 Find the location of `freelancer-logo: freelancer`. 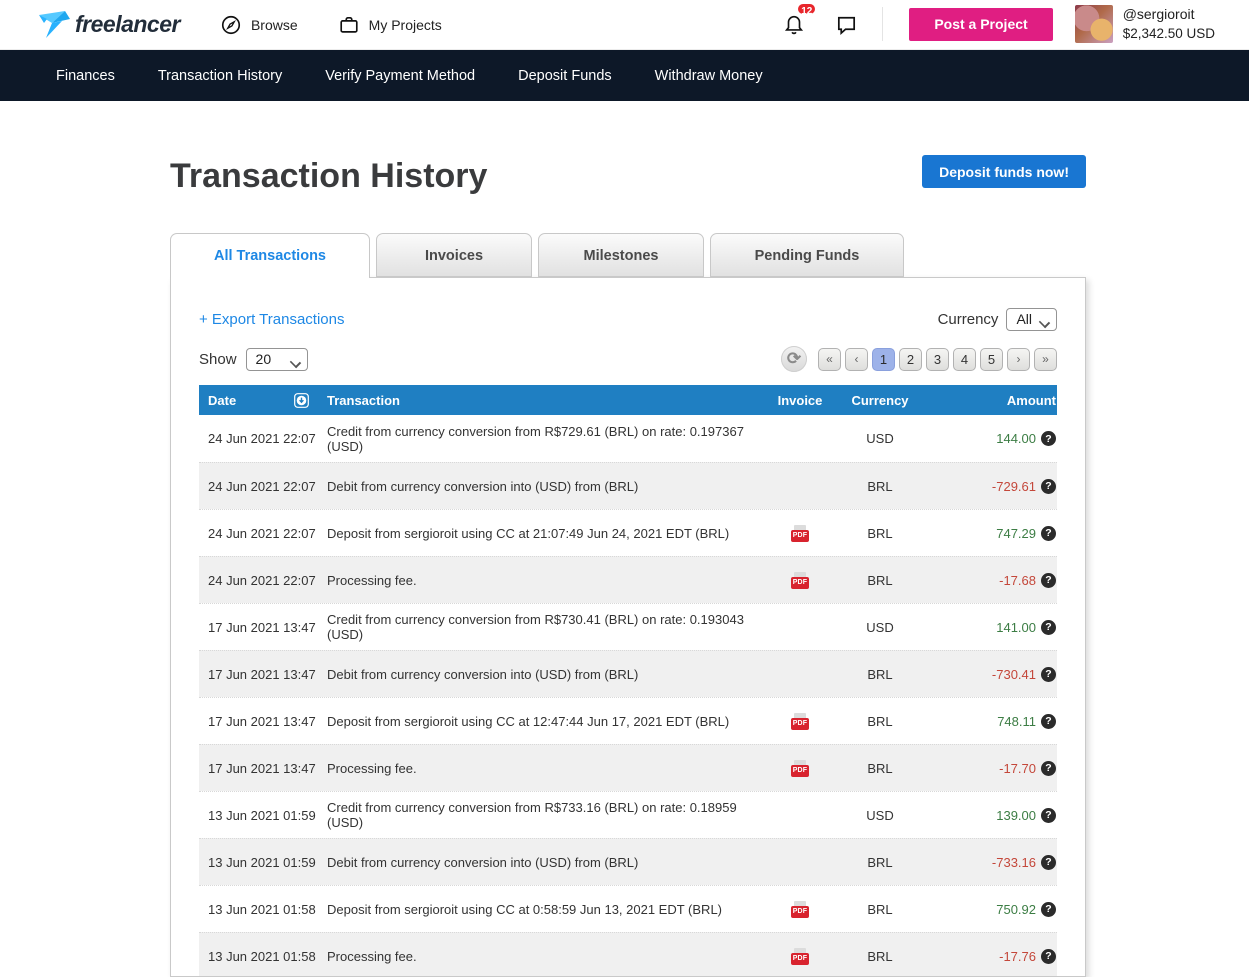

freelancer-logo: freelancer is located at coordinates (108, 25).